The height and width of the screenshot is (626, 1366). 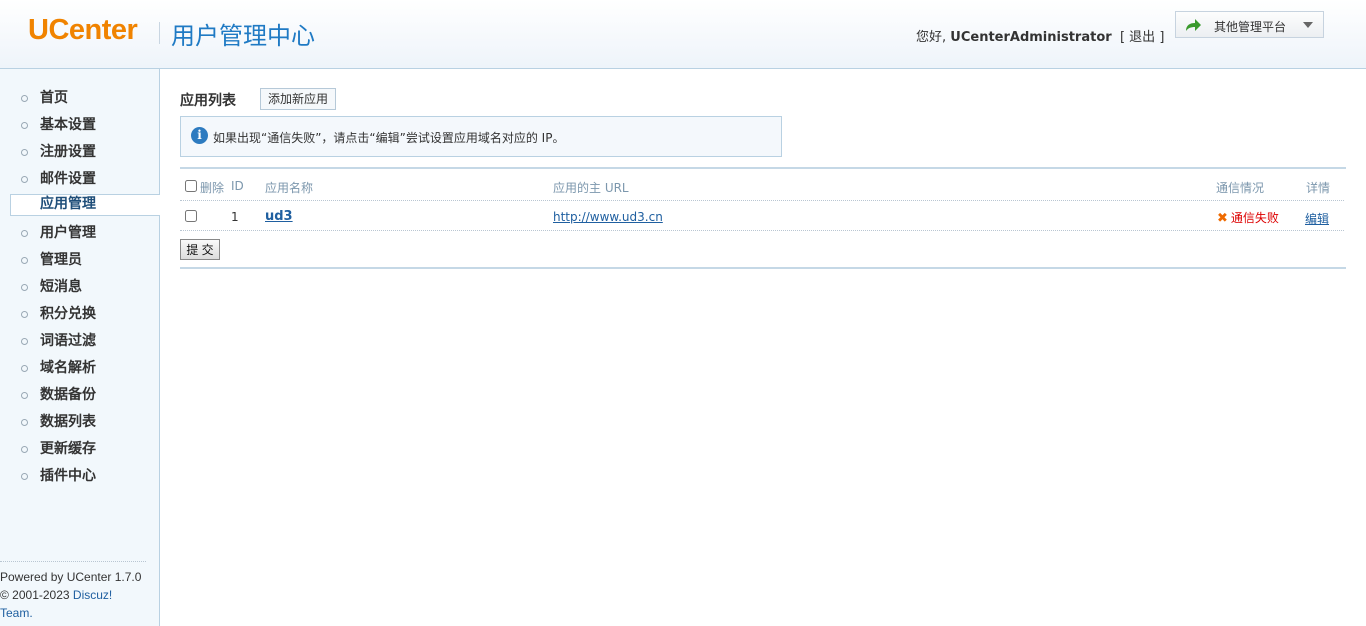 What do you see at coordinates (1162, 37) in the screenshot?
I see `logout-bracket-close: ]` at bounding box center [1162, 37].